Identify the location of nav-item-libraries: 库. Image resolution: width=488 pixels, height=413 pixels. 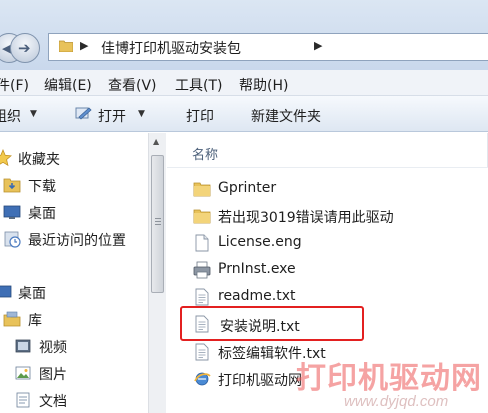
(74, 319).